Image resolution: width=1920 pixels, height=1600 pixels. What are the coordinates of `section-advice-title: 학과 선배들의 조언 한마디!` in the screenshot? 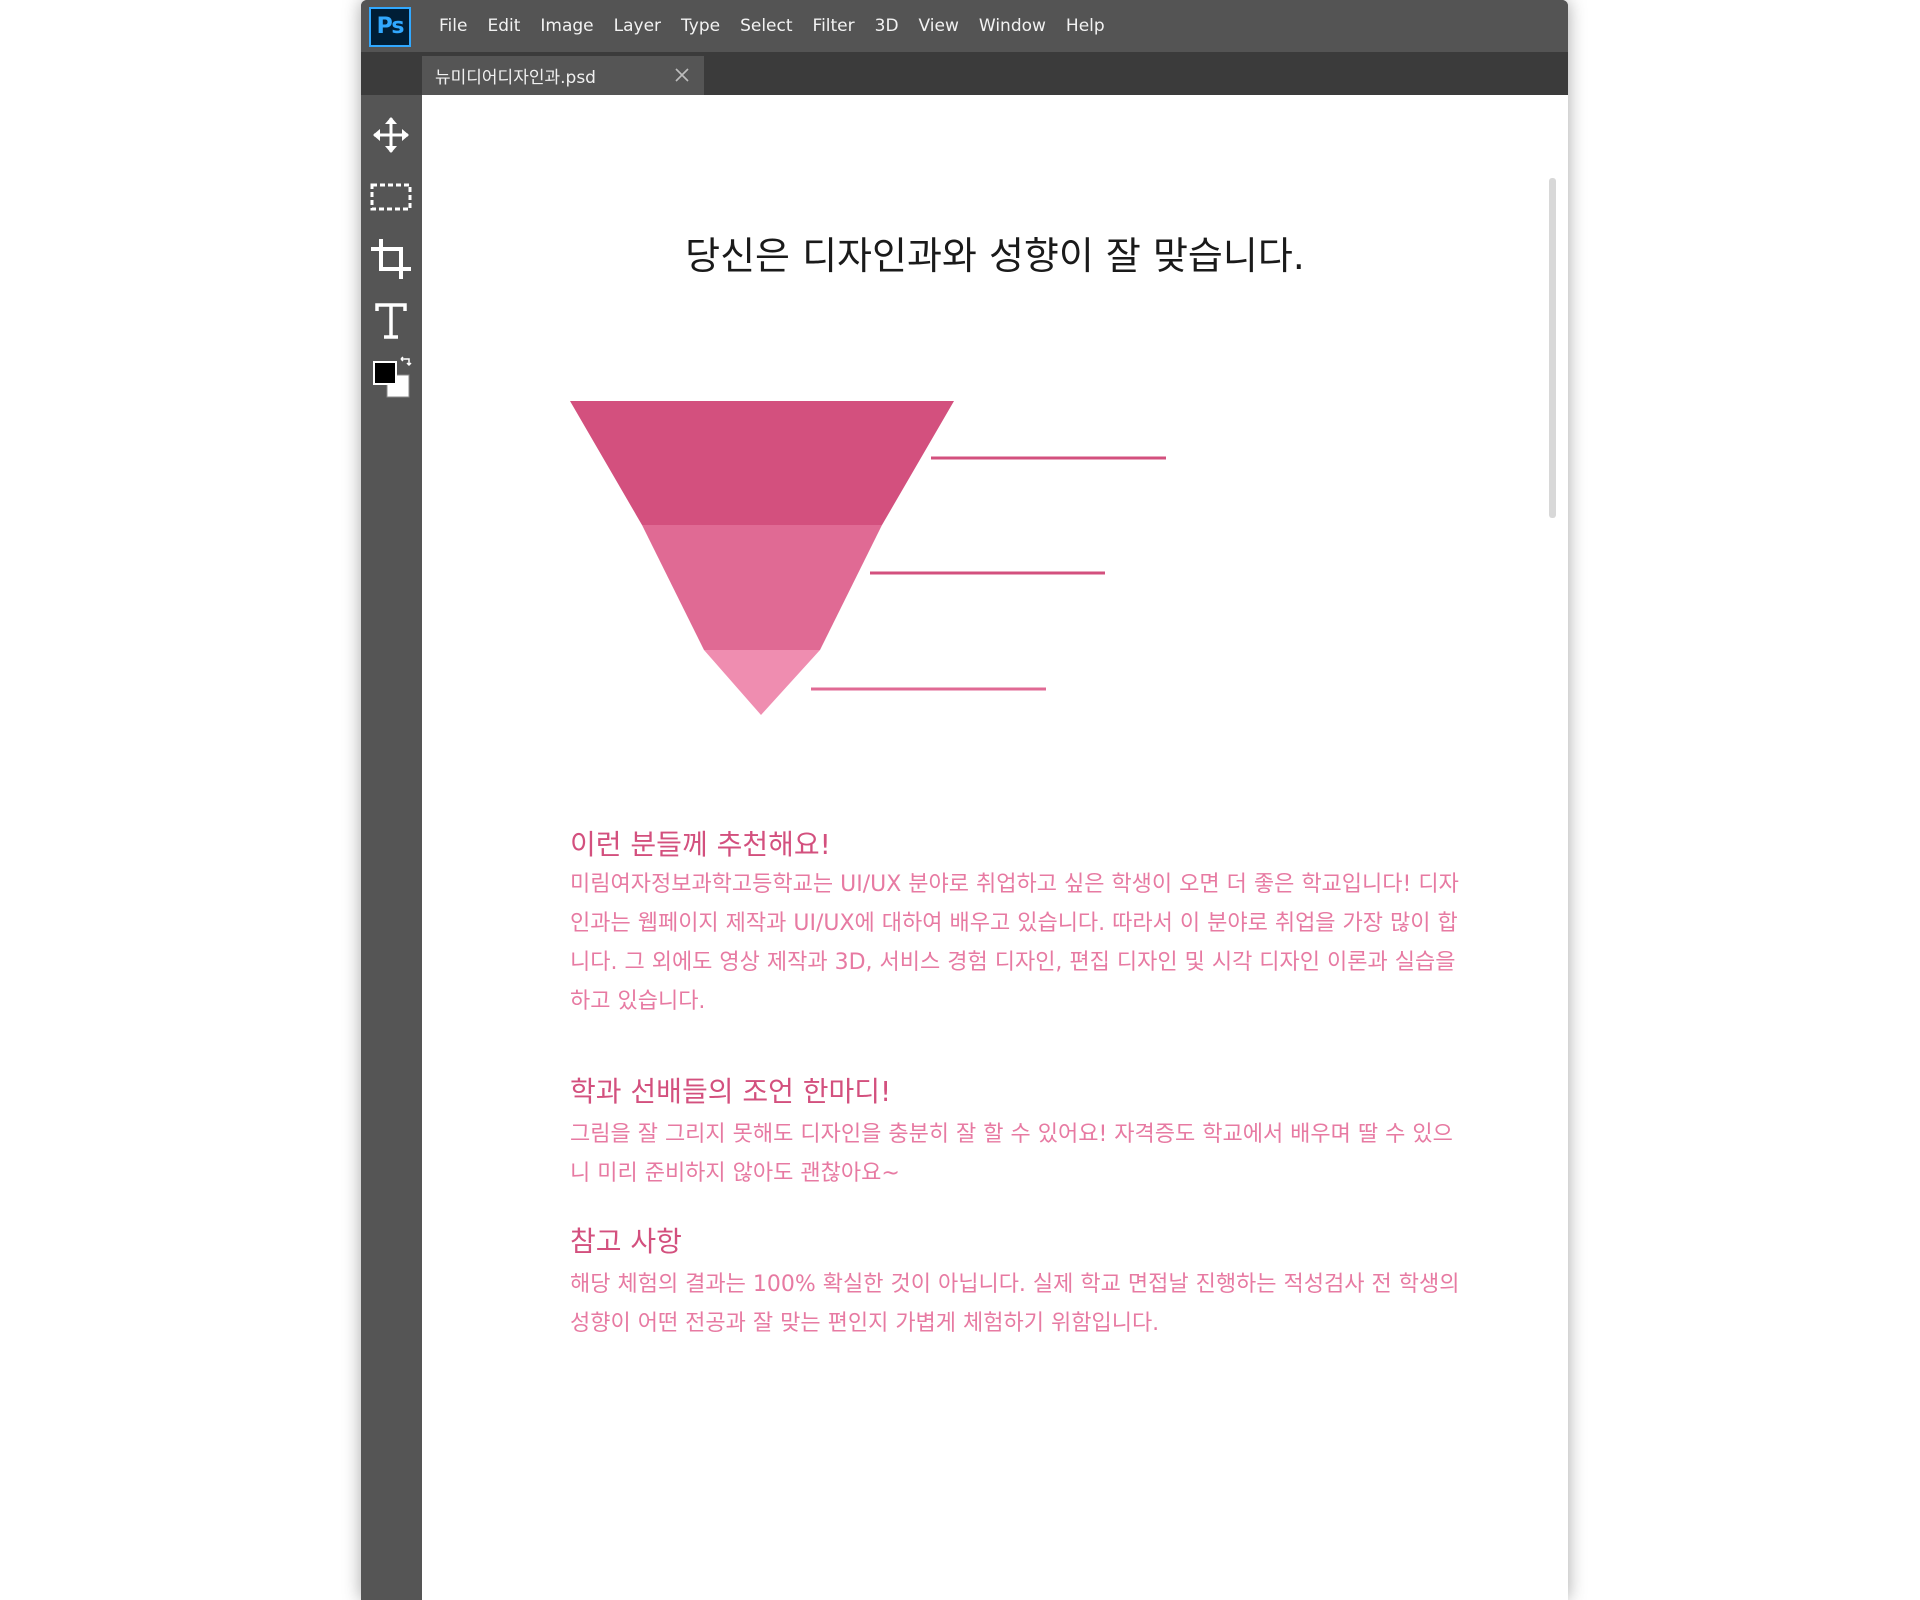 It's located at (731, 1091).